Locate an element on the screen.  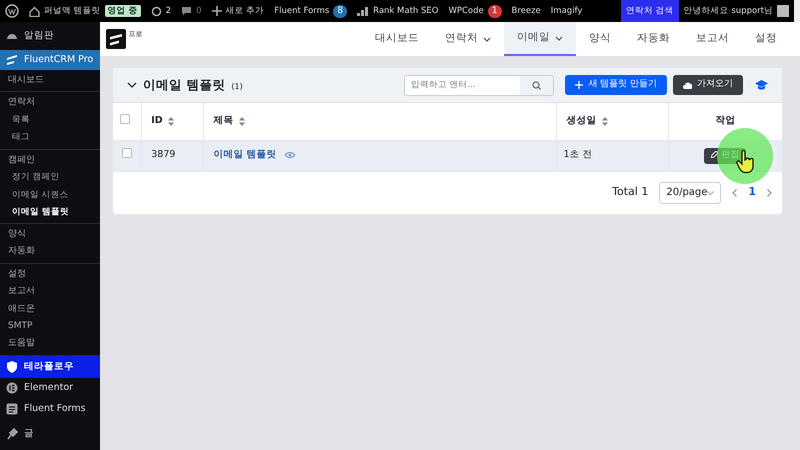
toolbar-link: Fluent Forms is located at coordinates (302, 11).